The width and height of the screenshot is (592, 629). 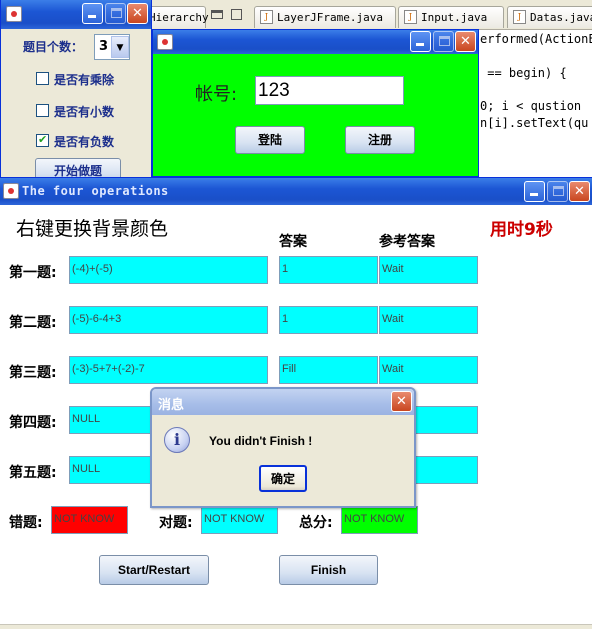 I want to click on code-line: == begin) {, so click(x=523, y=73).